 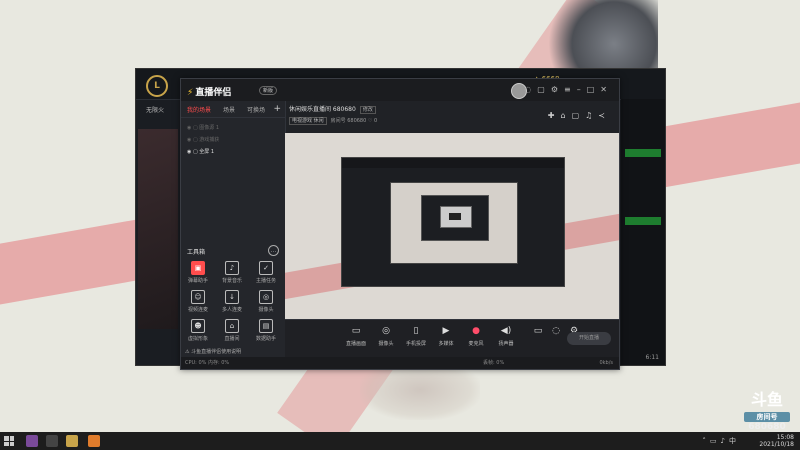 What do you see at coordinates (356, 331) in the screenshot?
I see `screen-icon: ▭` at bounding box center [356, 331].